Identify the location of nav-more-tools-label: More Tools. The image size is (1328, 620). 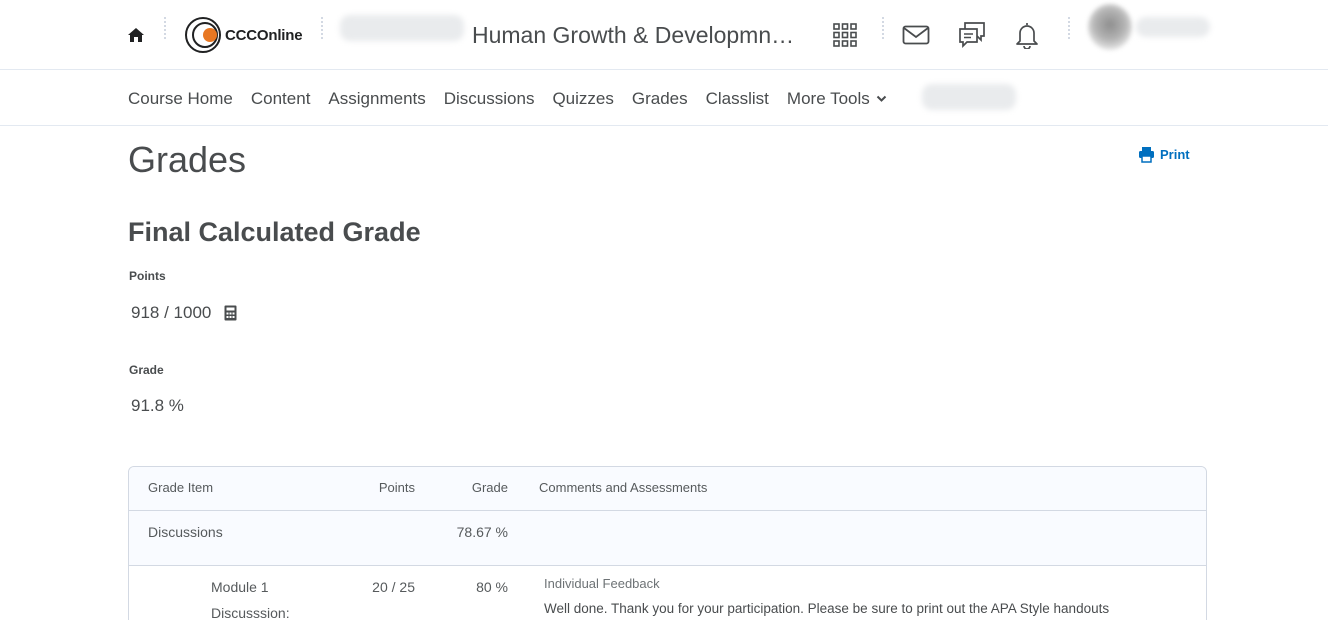
(828, 98).